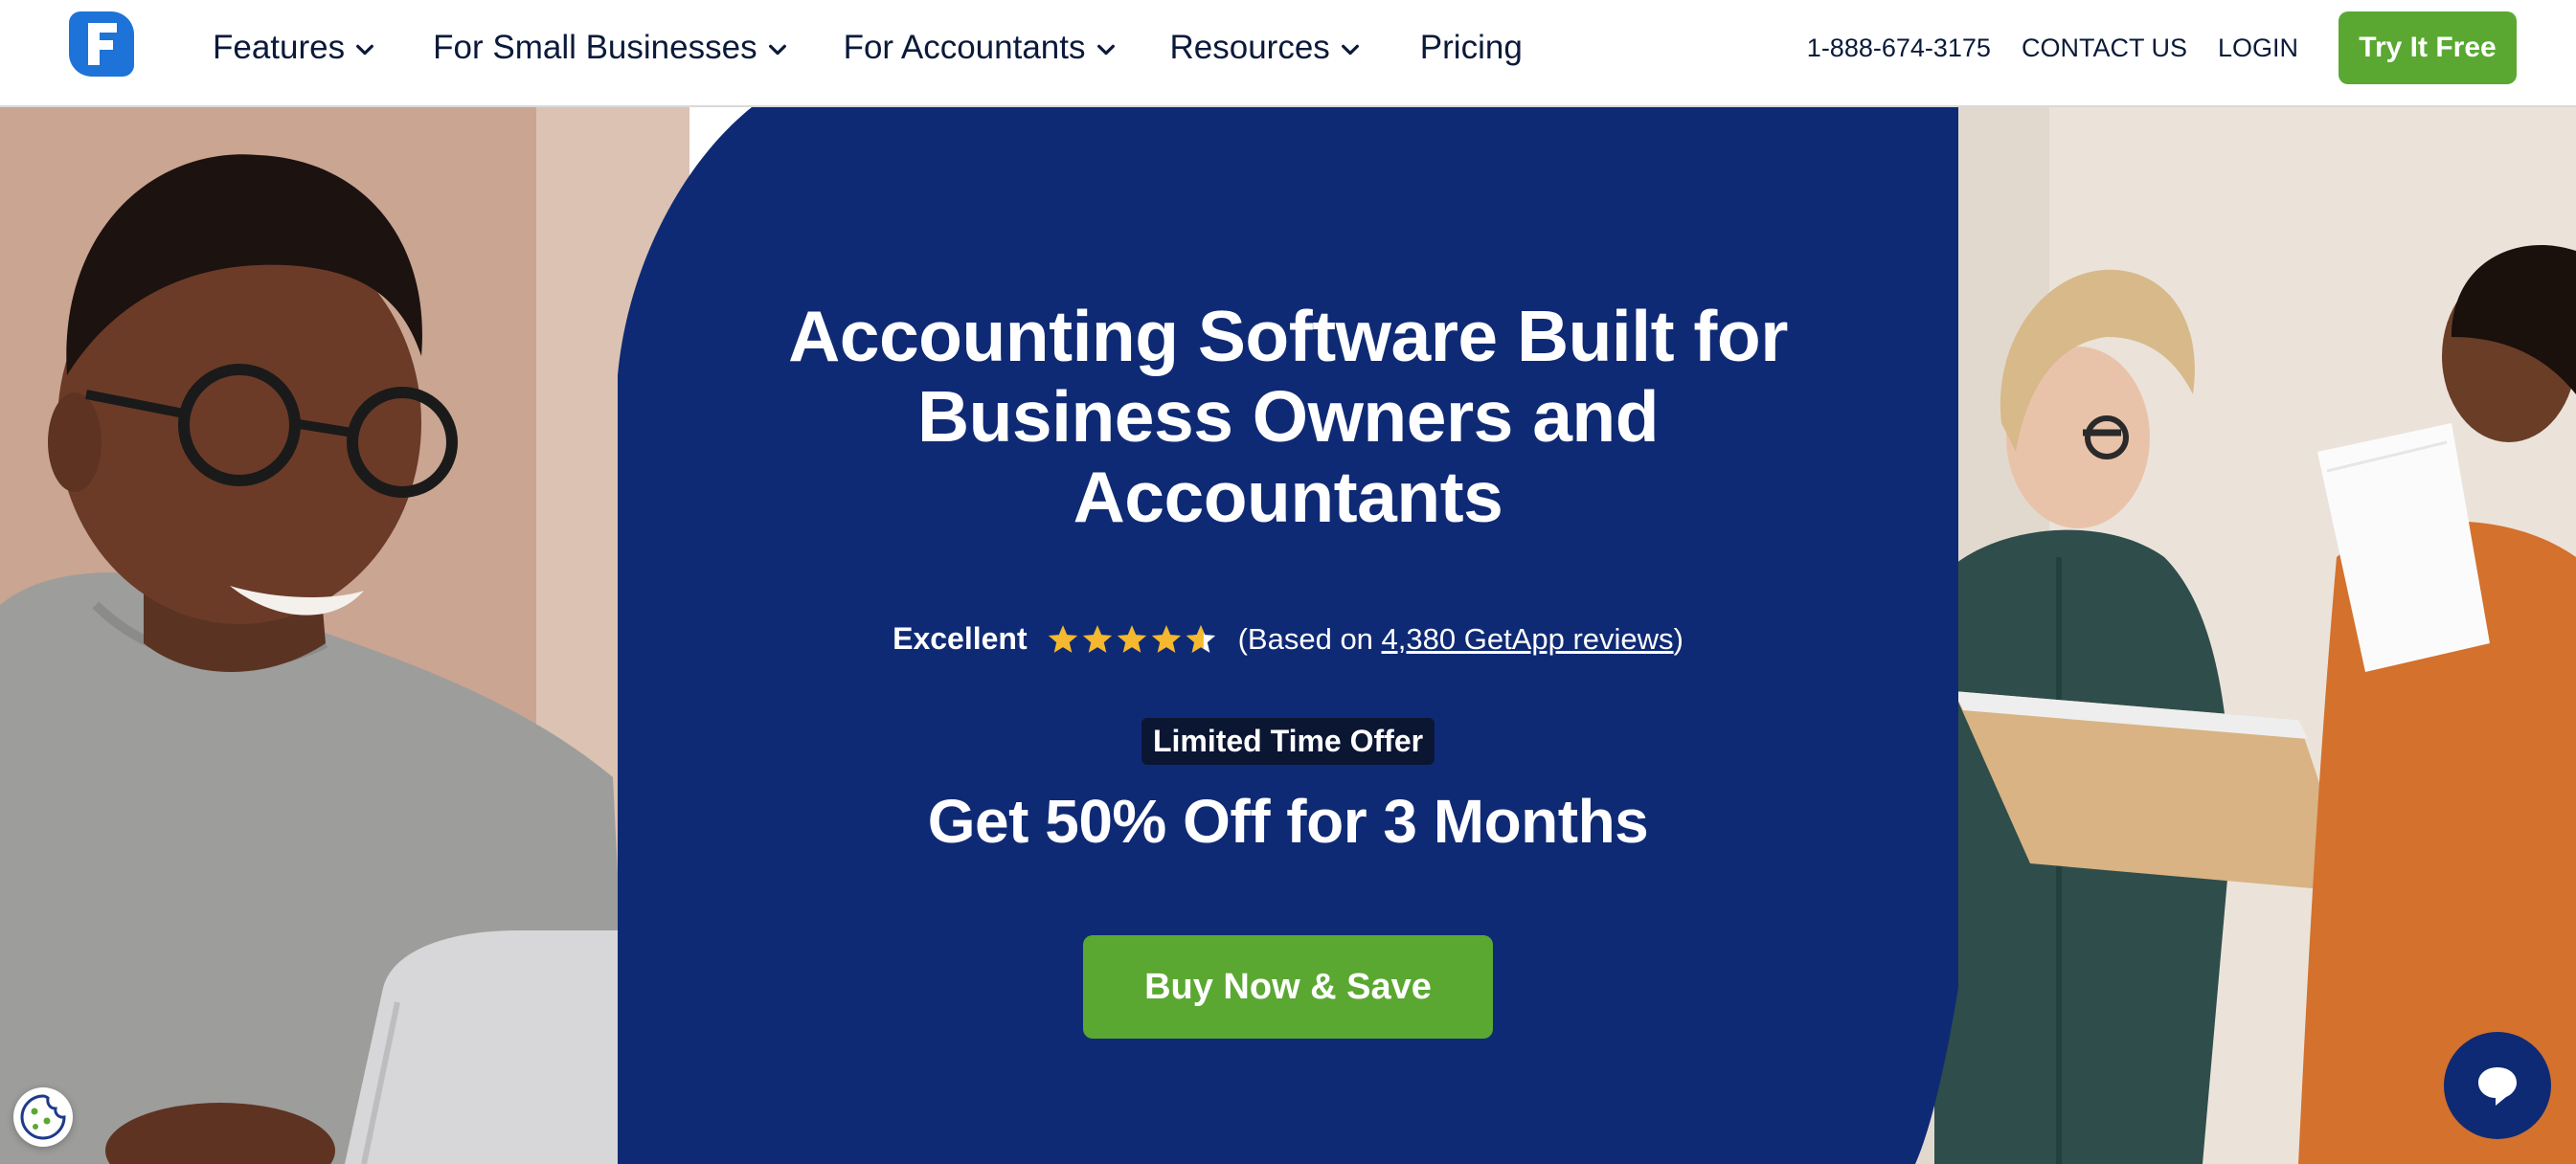 This screenshot has height=1164, width=2576. I want to click on star-rating, so click(1133, 639).